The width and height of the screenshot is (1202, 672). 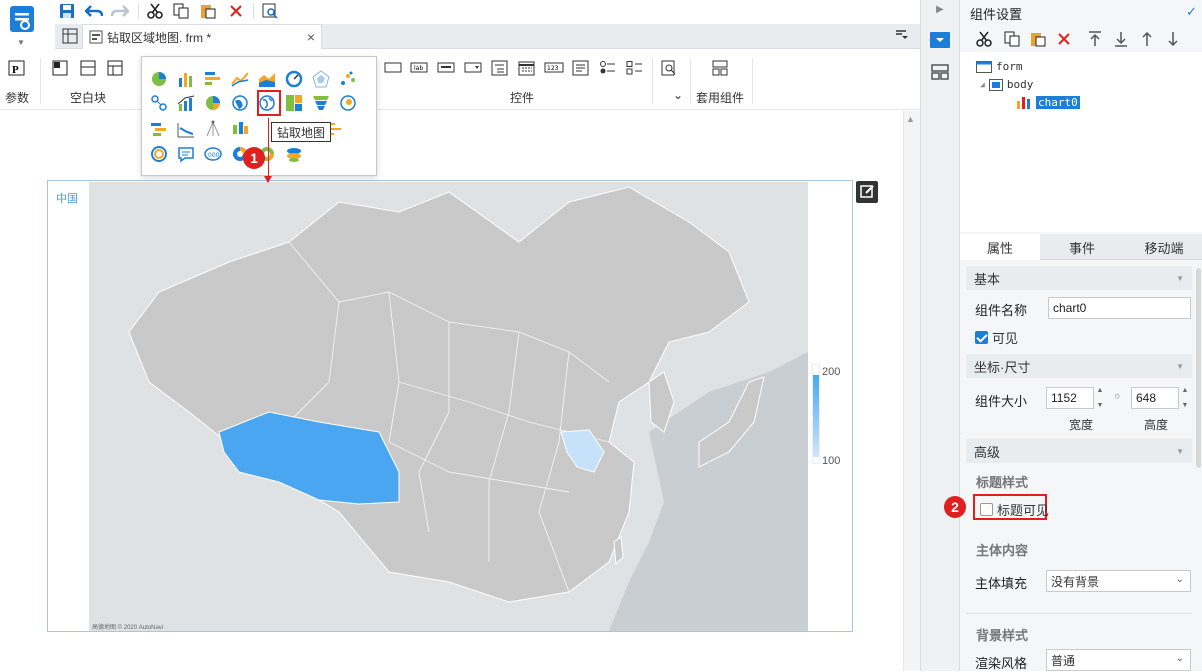 What do you see at coordinates (902, 35) in the screenshot?
I see `tab-menu-icon` at bounding box center [902, 35].